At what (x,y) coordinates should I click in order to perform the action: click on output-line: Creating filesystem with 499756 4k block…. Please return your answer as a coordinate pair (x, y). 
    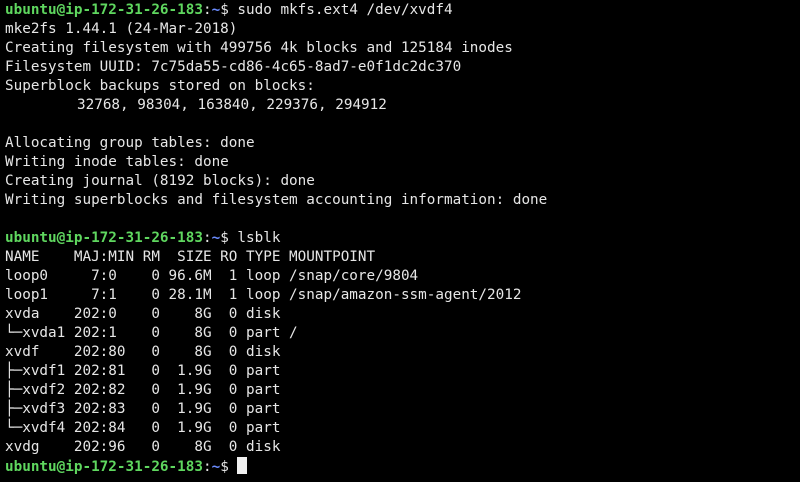
    Looking at the image, I should click on (259, 48).